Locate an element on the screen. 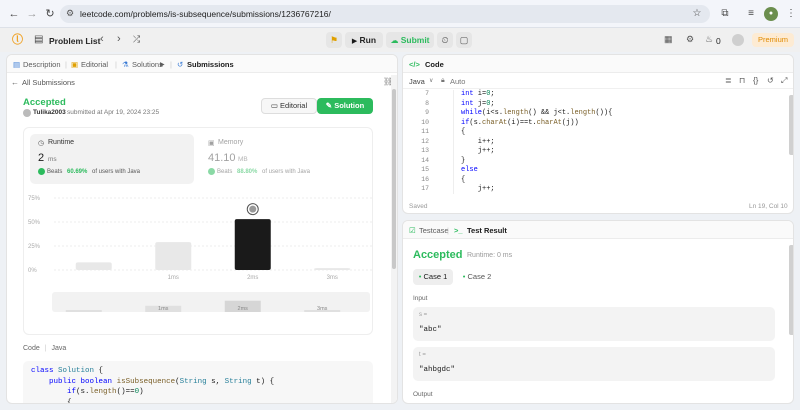 This screenshot has height=410, width=800. left-scrollbar-thumb is located at coordinates (394, 179).